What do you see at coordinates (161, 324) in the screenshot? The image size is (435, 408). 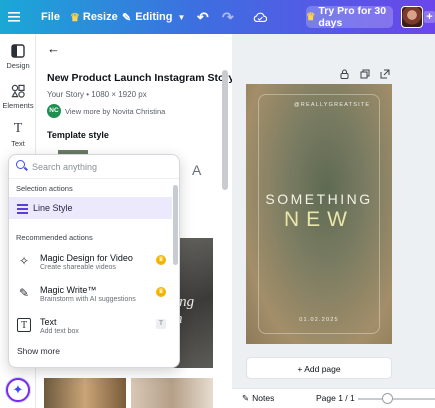 I see `shortcut-key: T` at bounding box center [161, 324].